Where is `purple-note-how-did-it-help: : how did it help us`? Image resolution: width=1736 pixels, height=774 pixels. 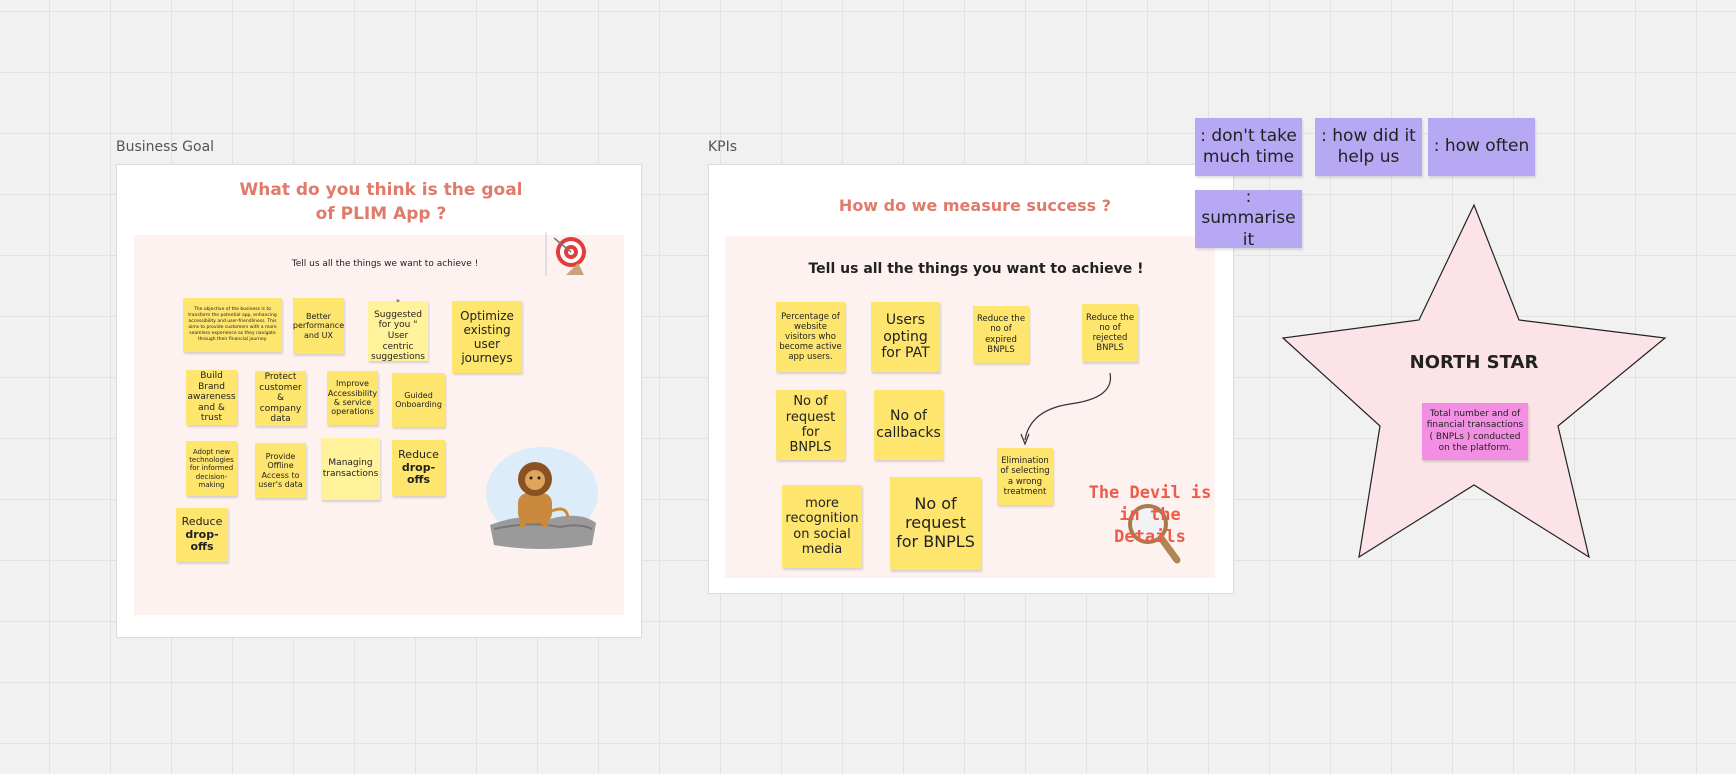 purple-note-how-did-it-help: : how did it help us is located at coordinates (1368, 147).